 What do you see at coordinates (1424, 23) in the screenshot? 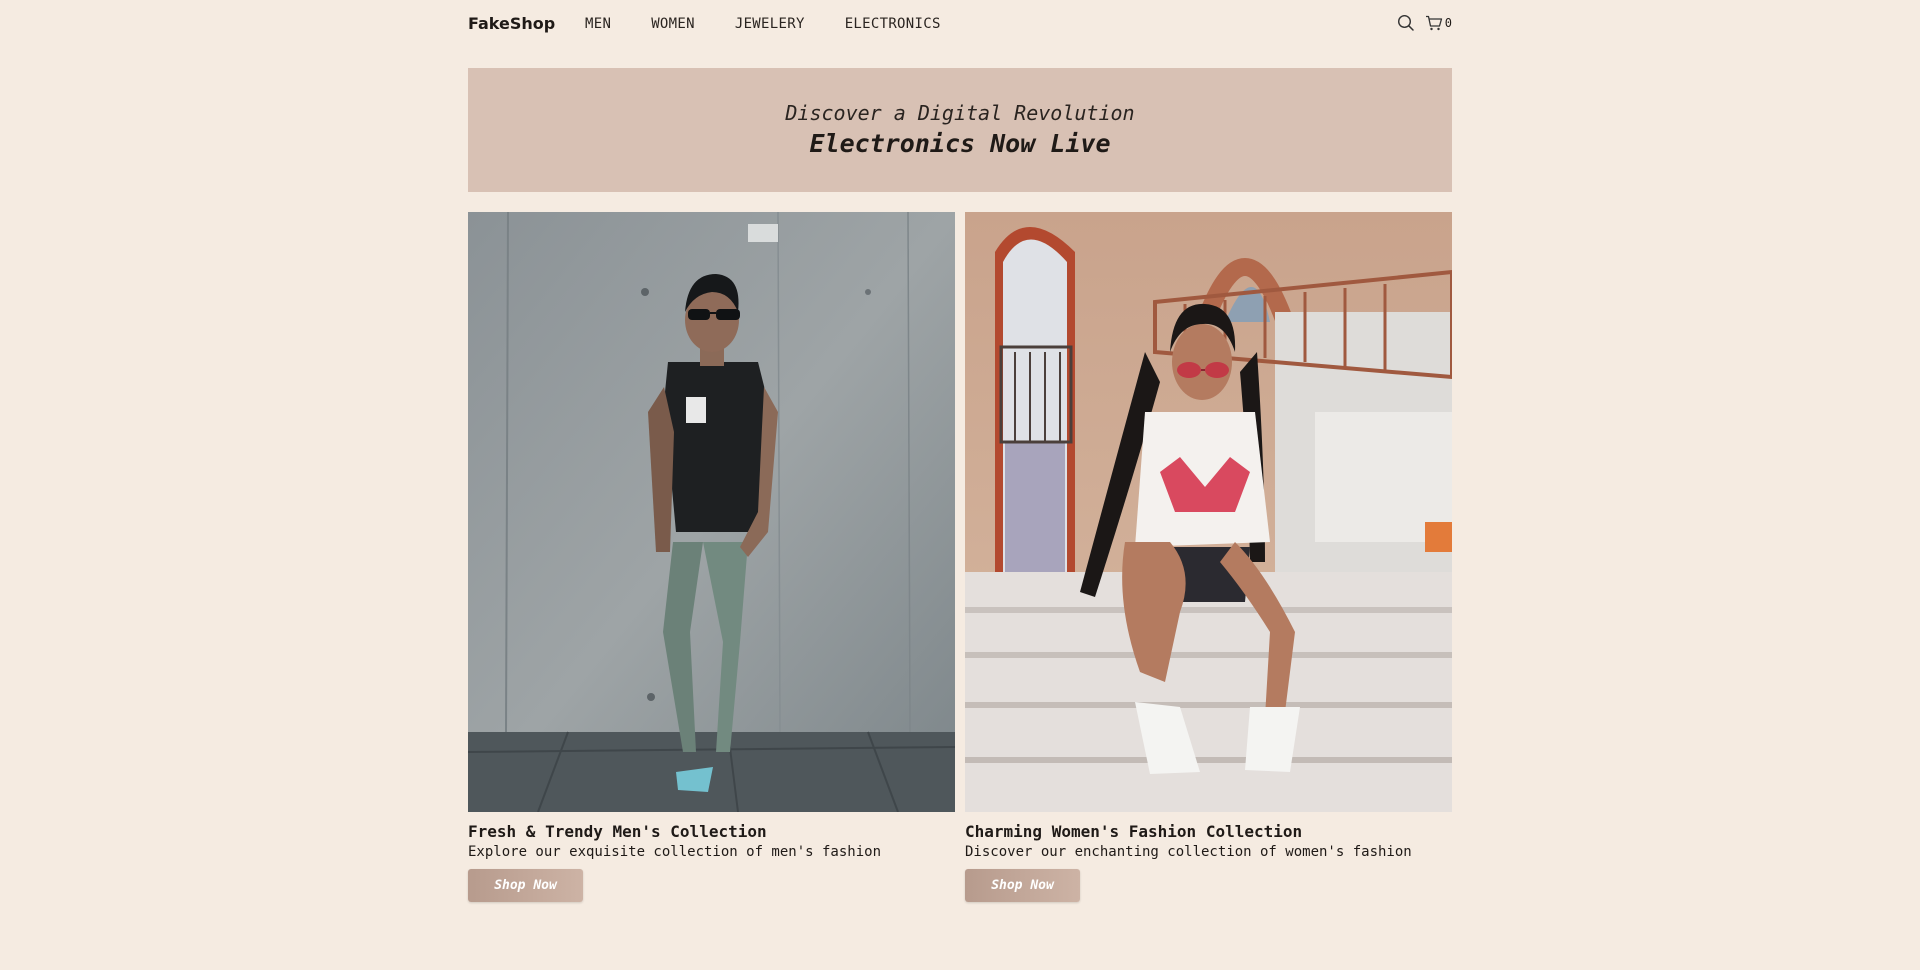
I see `header-tools: 0` at bounding box center [1424, 23].